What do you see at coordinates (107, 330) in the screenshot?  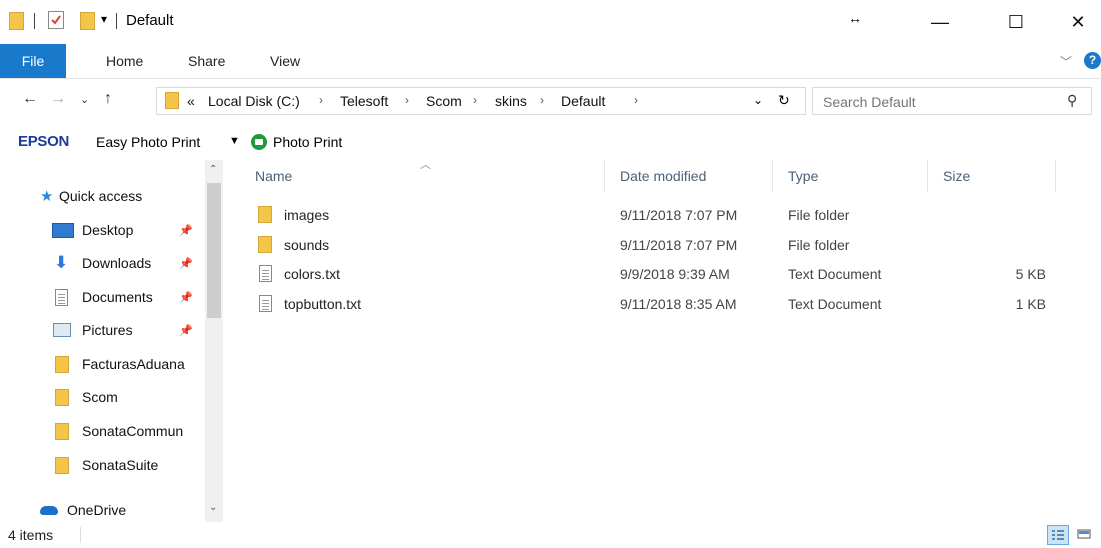 I see `nav-item-label: Pictures` at bounding box center [107, 330].